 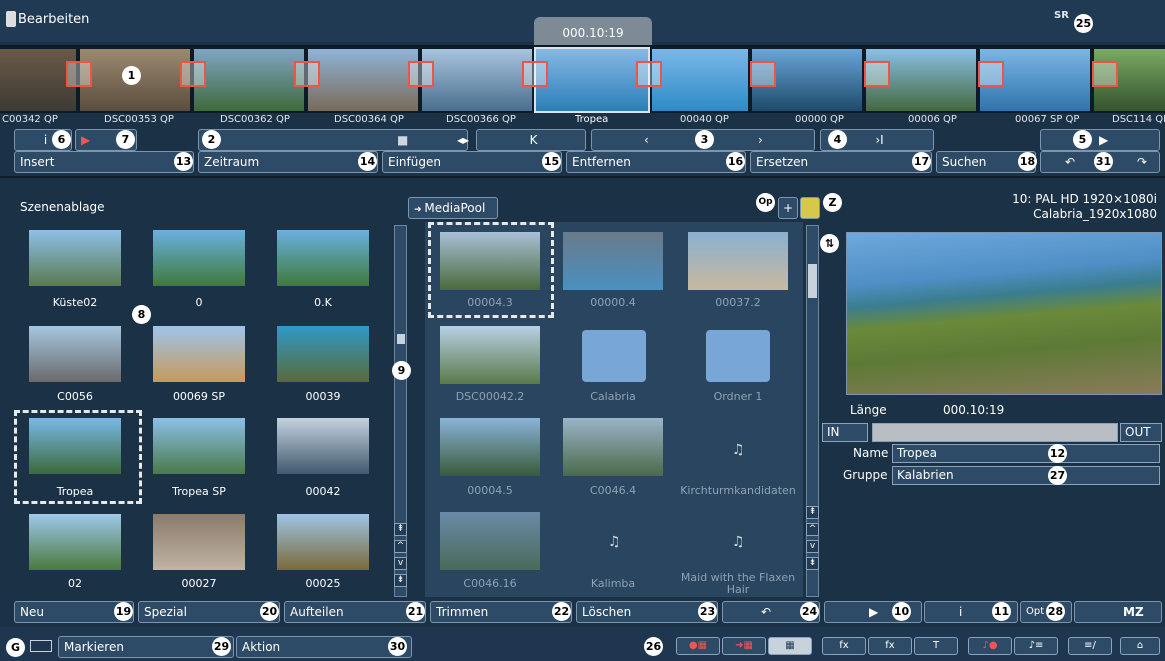 I want to click on home-icon: ⌂, so click(x=1140, y=646).